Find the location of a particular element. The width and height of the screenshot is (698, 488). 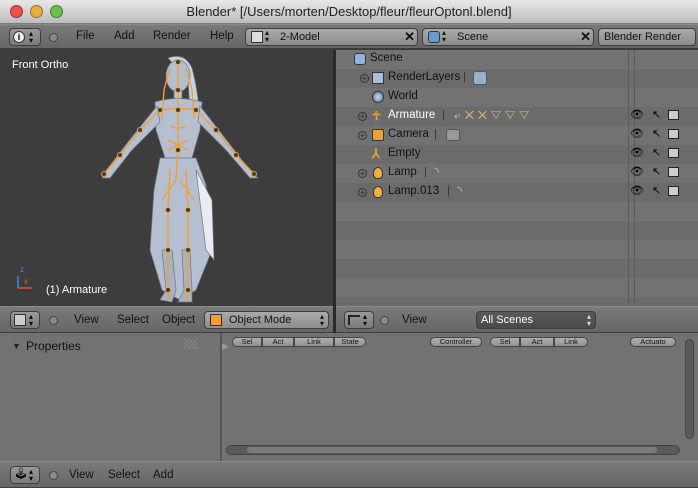

editor-type-button: i ▴ ▾ is located at coordinates (25, 37).